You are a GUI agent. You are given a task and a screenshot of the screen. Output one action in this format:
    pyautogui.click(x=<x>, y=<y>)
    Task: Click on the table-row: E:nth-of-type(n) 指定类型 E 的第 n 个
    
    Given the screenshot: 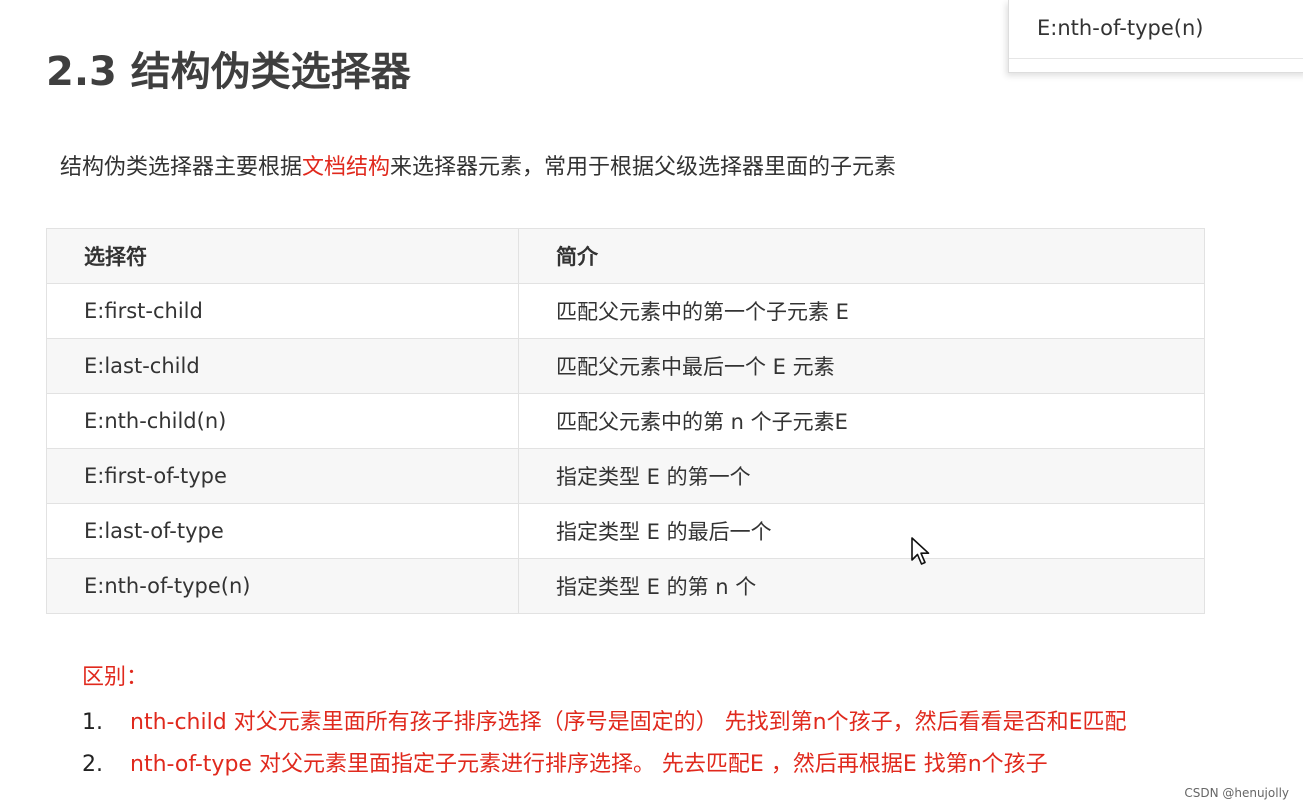 What is the action you would take?
    pyautogui.click(x=625, y=586)
    